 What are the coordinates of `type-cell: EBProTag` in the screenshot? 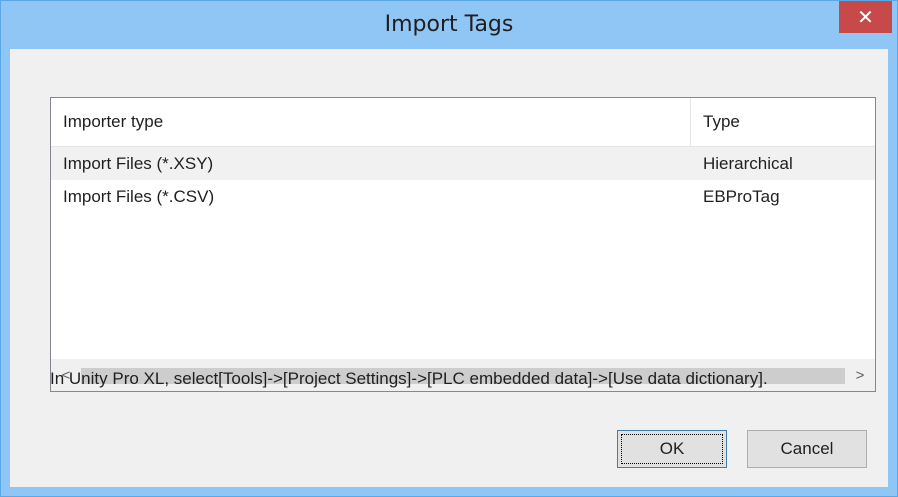 It's located at (741, 196).